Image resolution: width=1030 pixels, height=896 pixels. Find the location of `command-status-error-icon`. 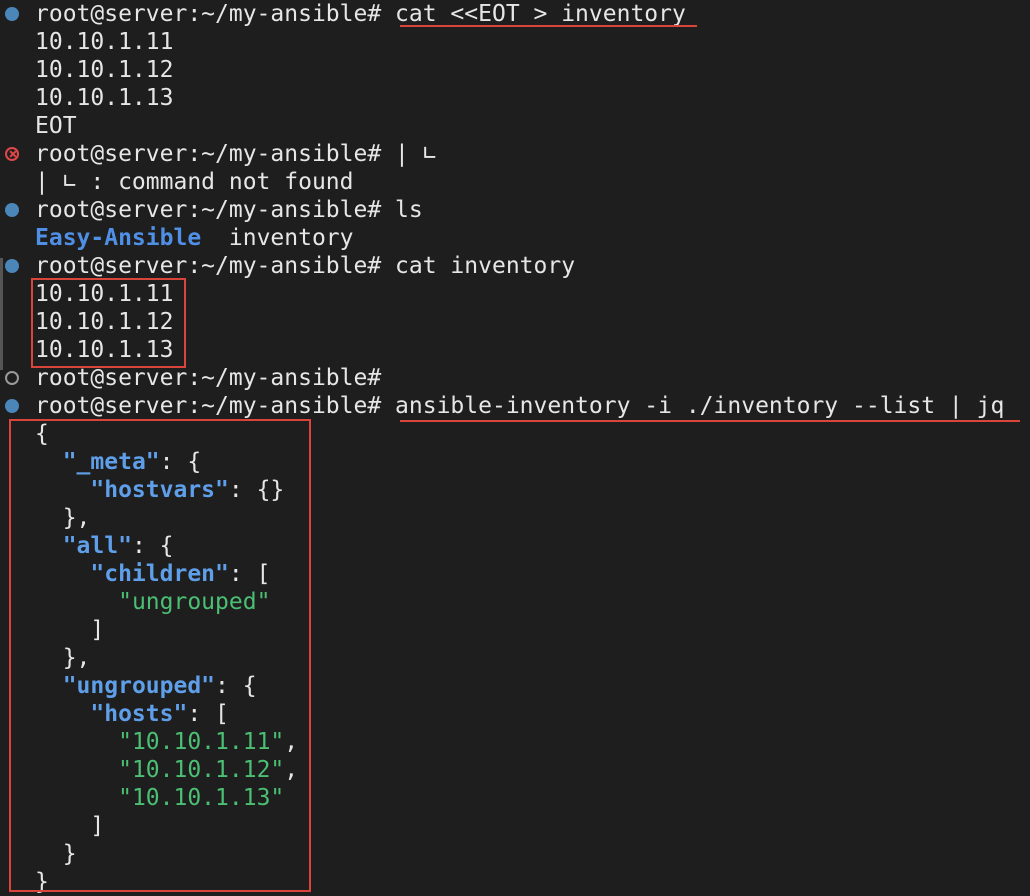

command-status-error-icon is located at coordinates (12, 154).